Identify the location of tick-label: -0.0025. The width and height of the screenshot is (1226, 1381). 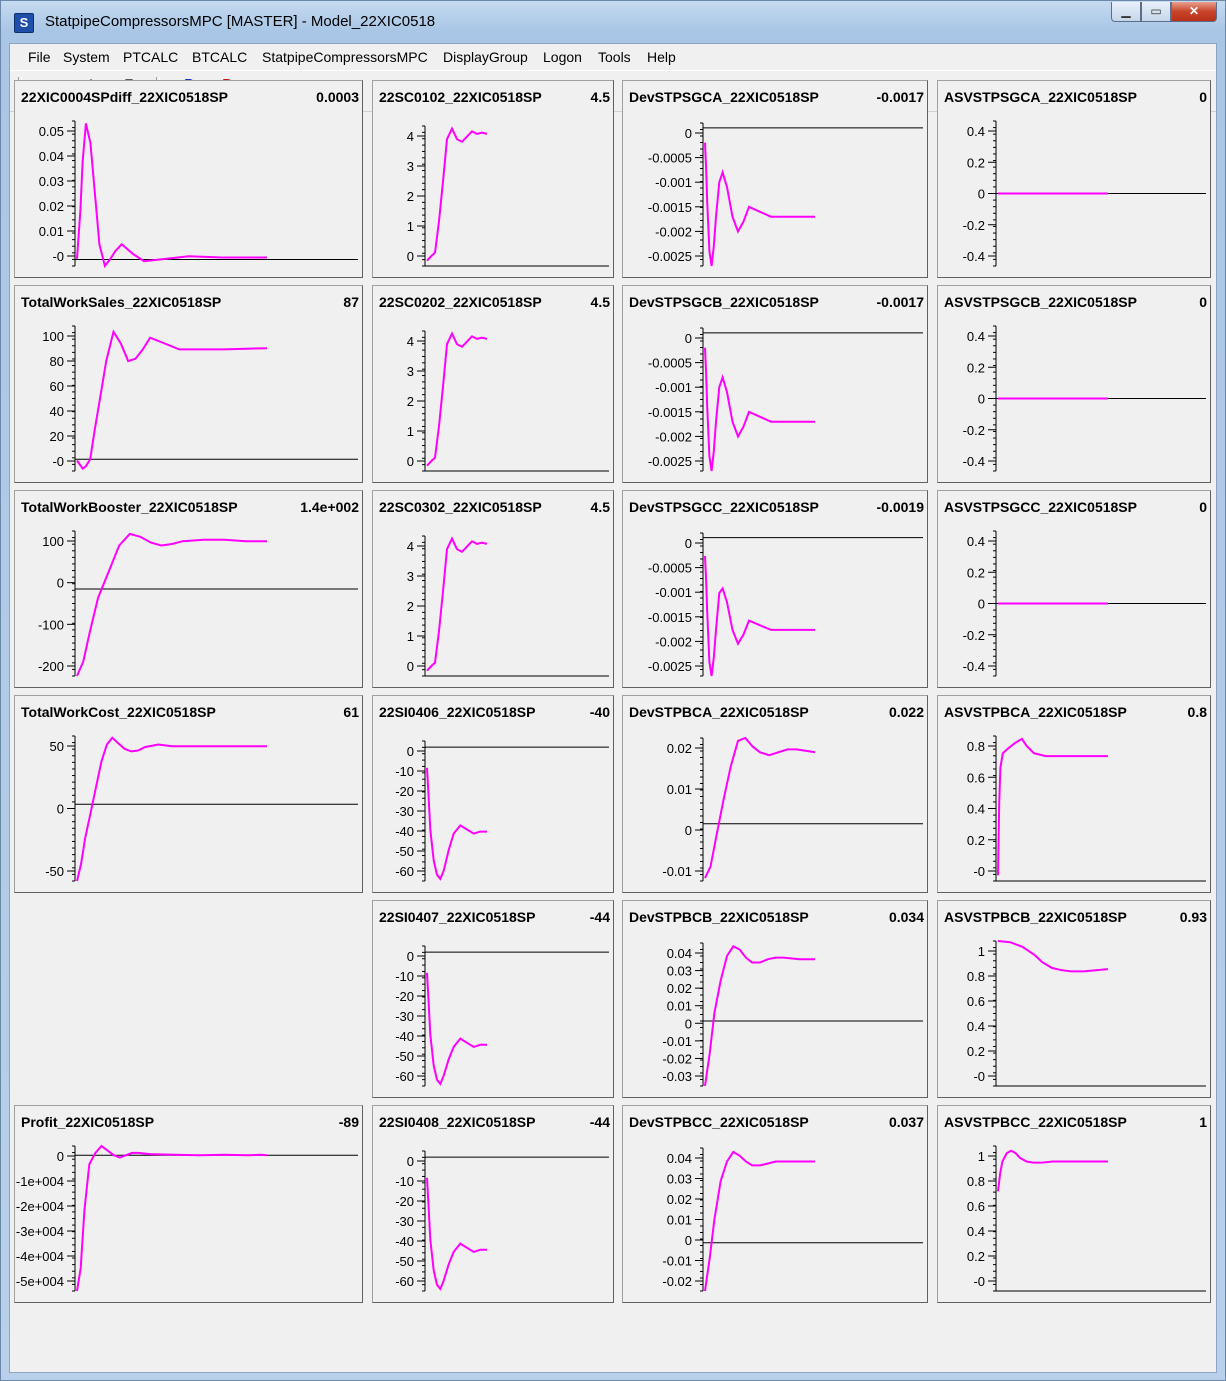
(670, 666).